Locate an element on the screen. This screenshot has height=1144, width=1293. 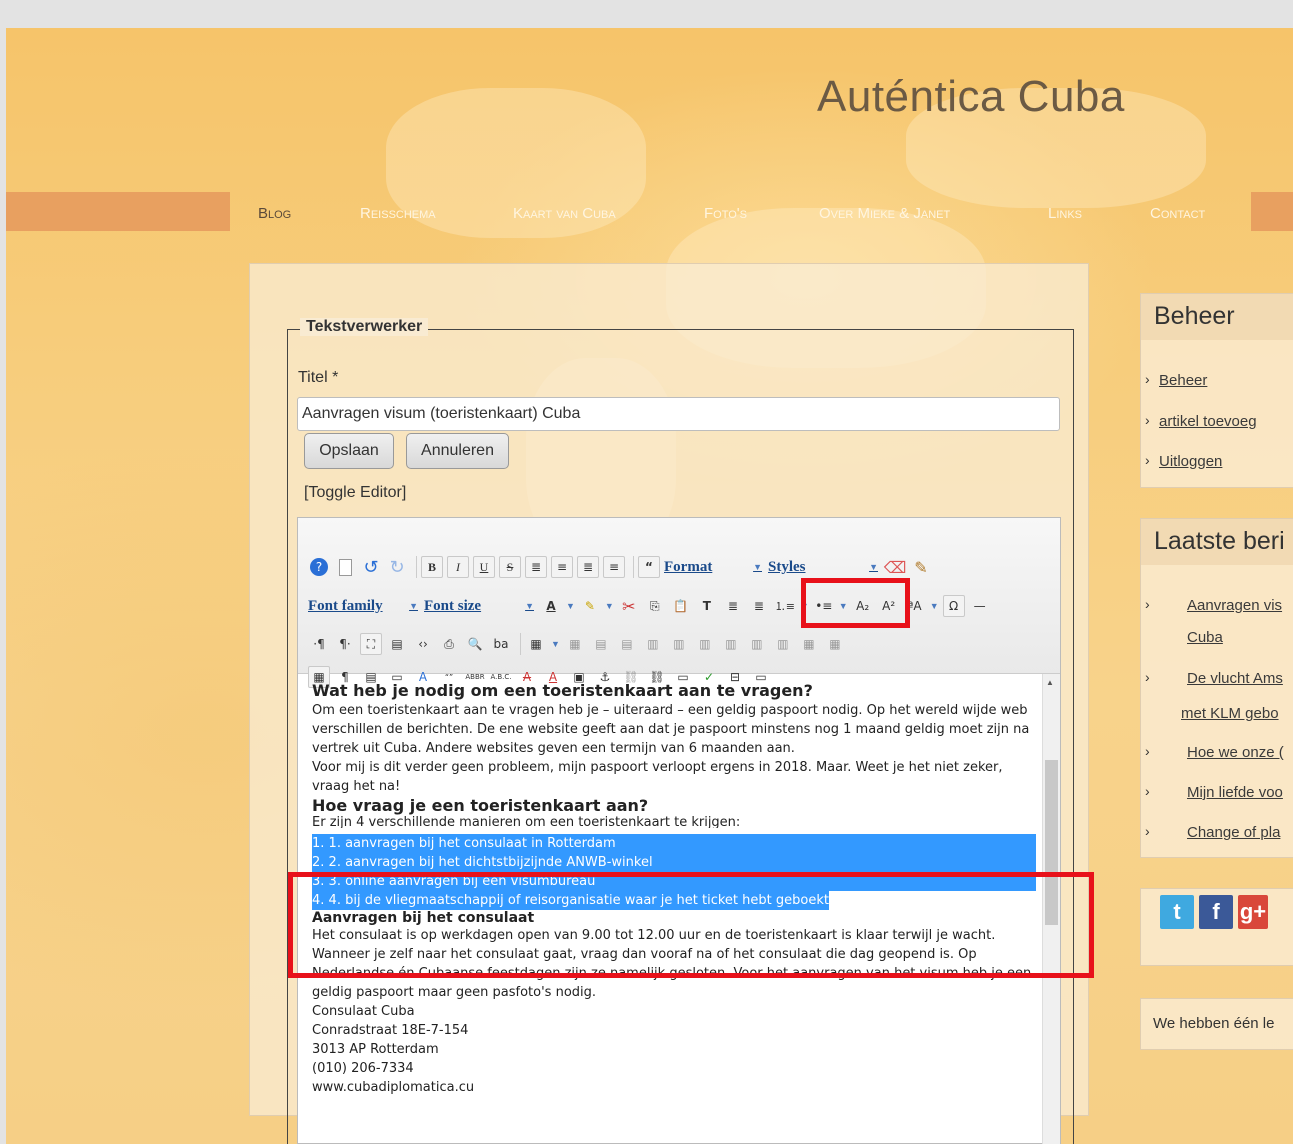
paste-html-icon: ≣ is located at coordinates (759, 606).